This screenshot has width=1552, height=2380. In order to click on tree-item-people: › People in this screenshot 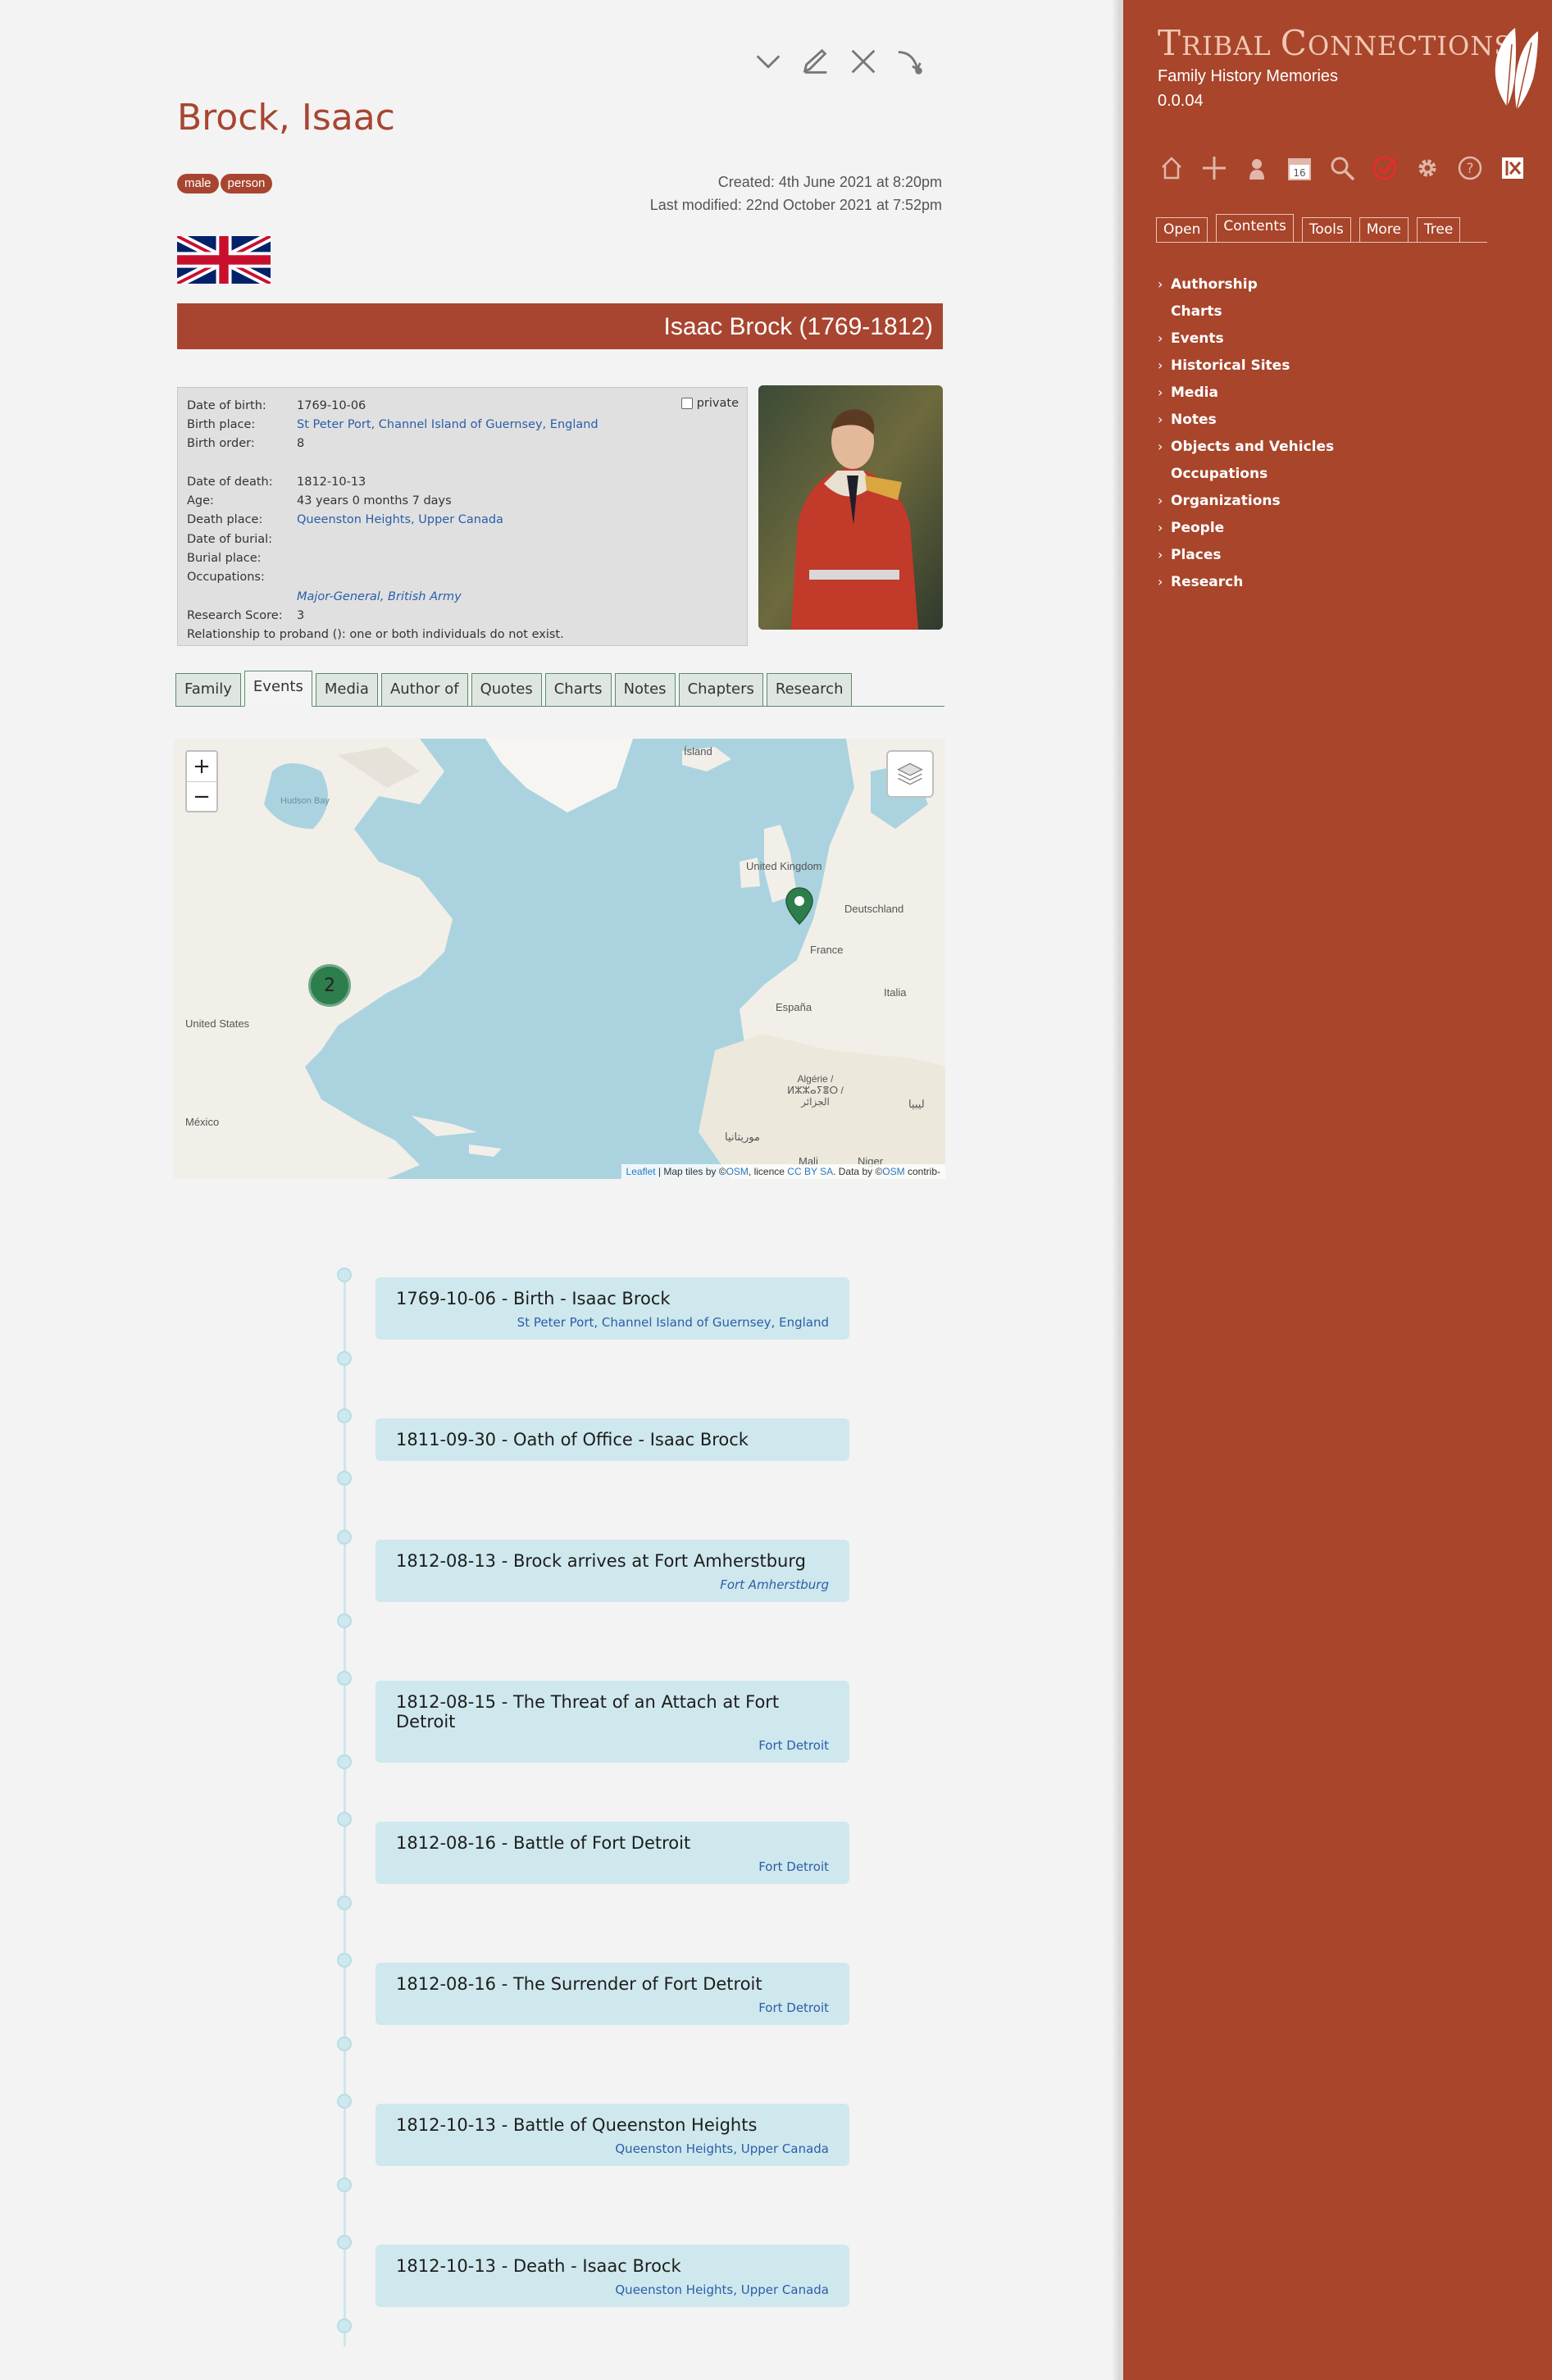, I will do `click(1246, 527)`.